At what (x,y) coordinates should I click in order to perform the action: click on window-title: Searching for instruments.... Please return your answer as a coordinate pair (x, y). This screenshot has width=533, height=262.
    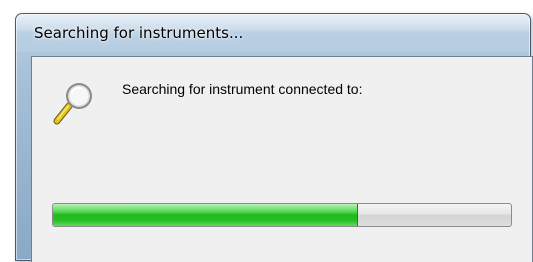
    Looking at the image, I should click on (139, 33).